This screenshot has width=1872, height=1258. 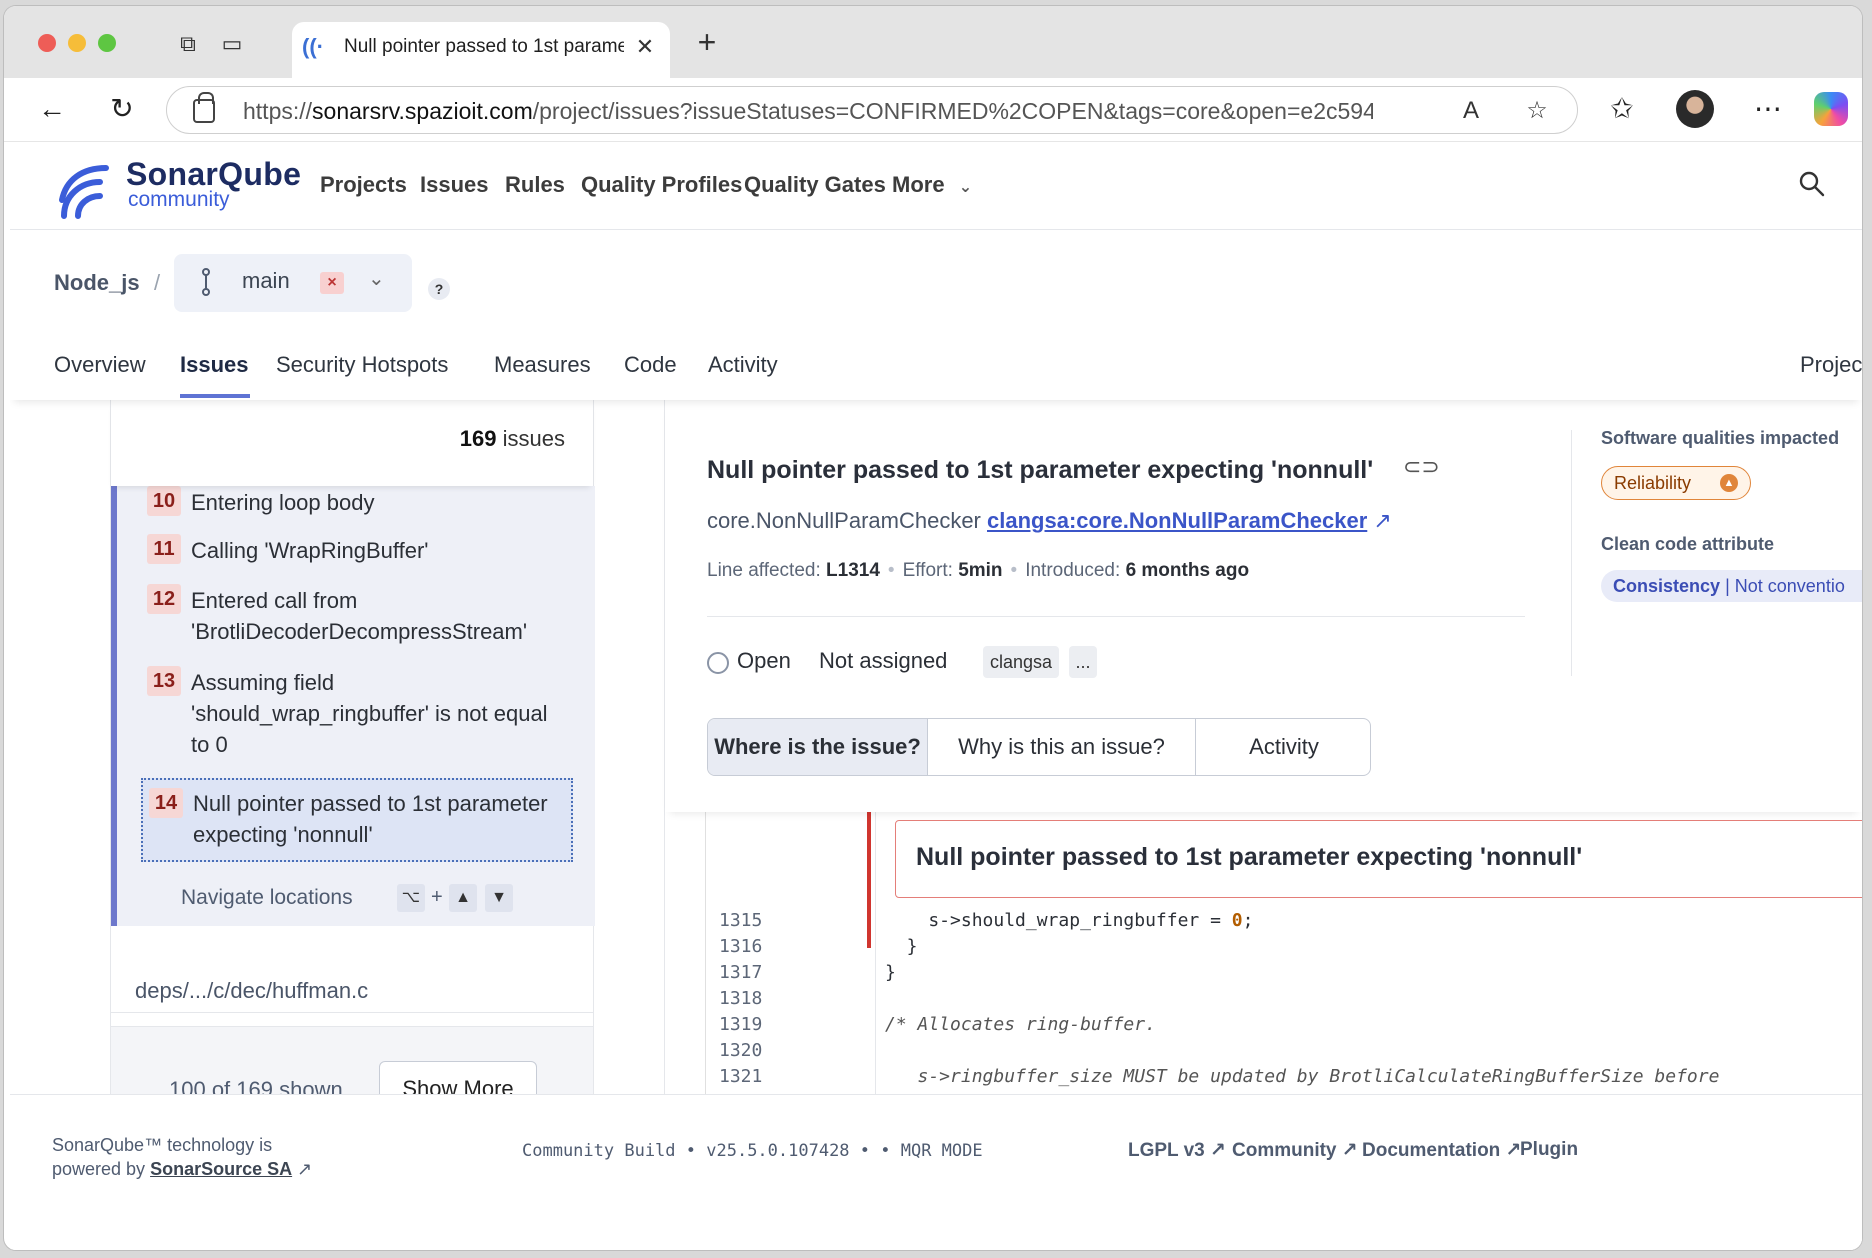 What do you see at coordinates (1537, 111) in the screenshot?
I see `favorite-star-icon: ☆` at bounding box center [1537, 111].